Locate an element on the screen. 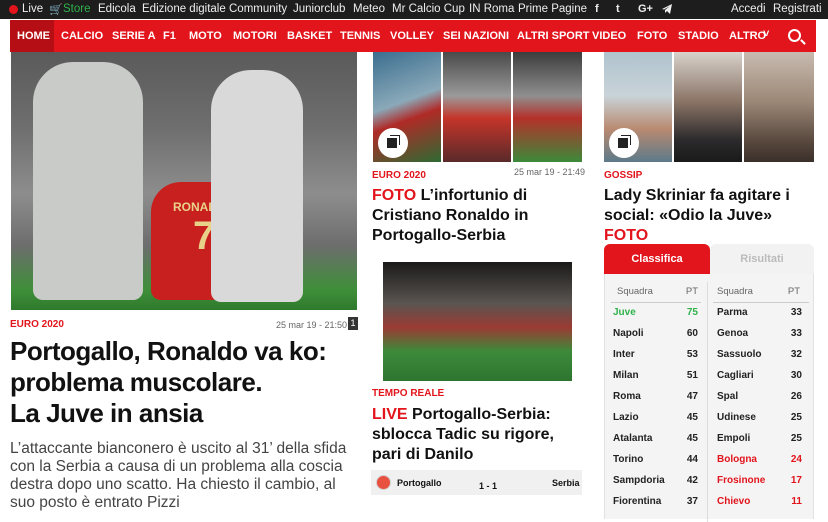  team-points: 26 is located at coordinates (796, 396).